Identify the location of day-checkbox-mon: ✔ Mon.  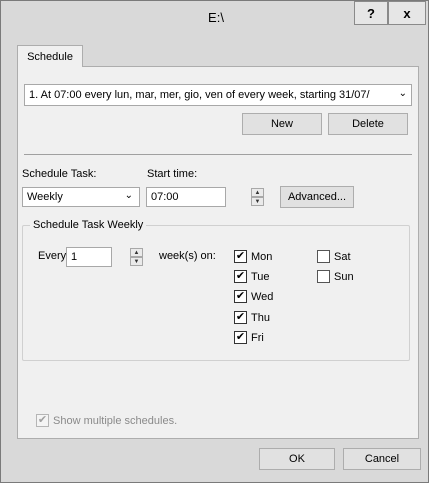
(253, 256).